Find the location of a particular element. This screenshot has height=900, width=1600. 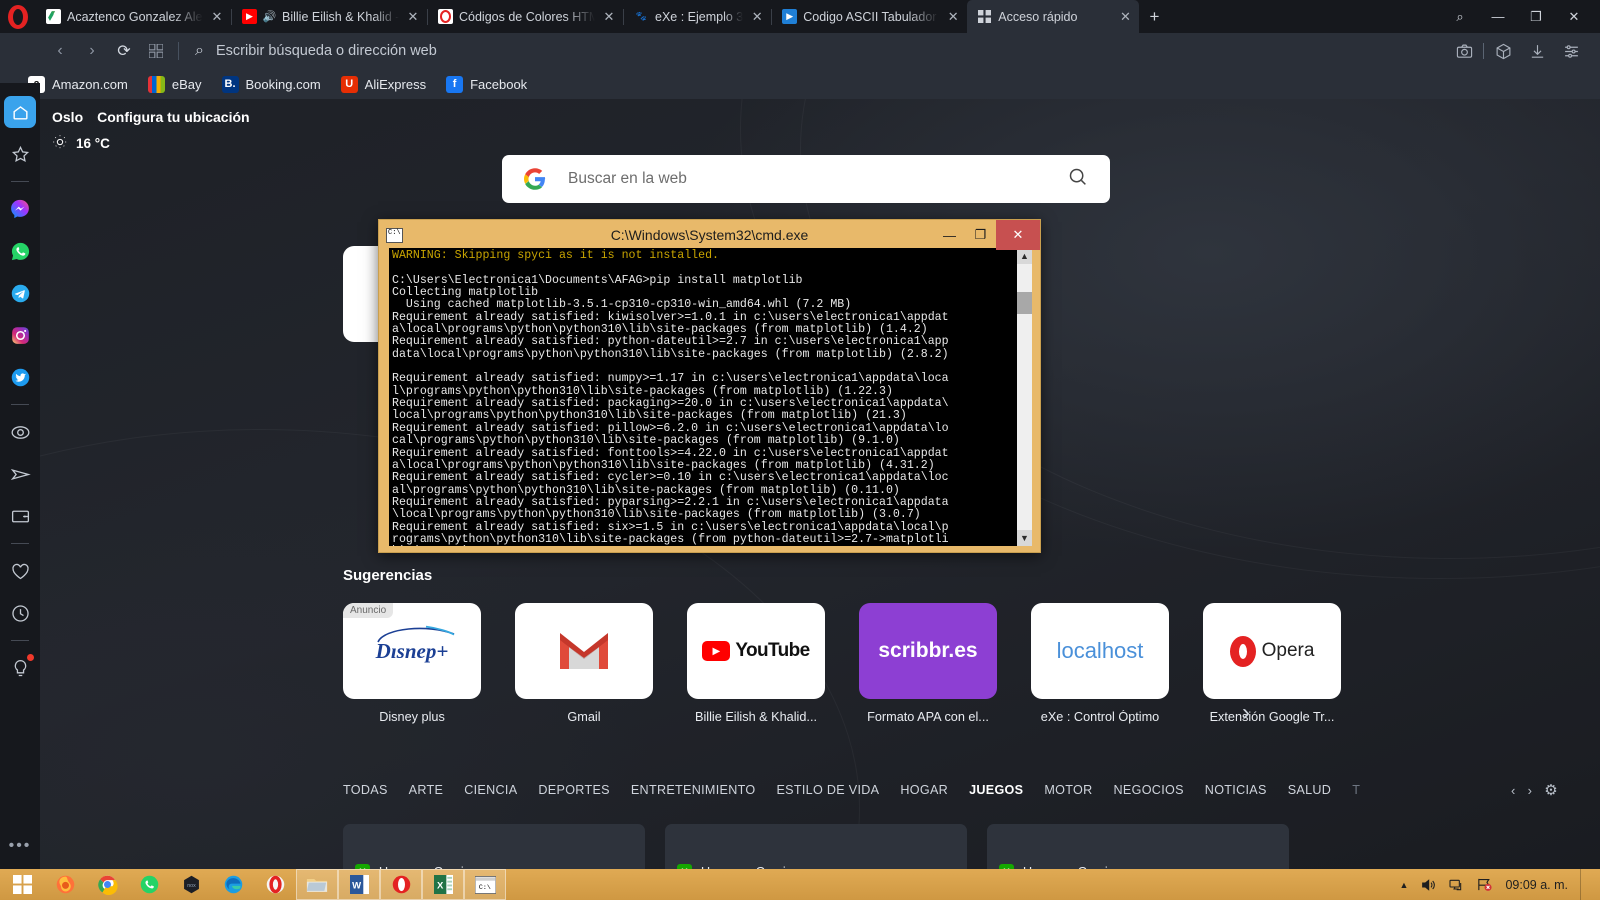

carousel-next-button: › is located at coordinates (1246, 713).